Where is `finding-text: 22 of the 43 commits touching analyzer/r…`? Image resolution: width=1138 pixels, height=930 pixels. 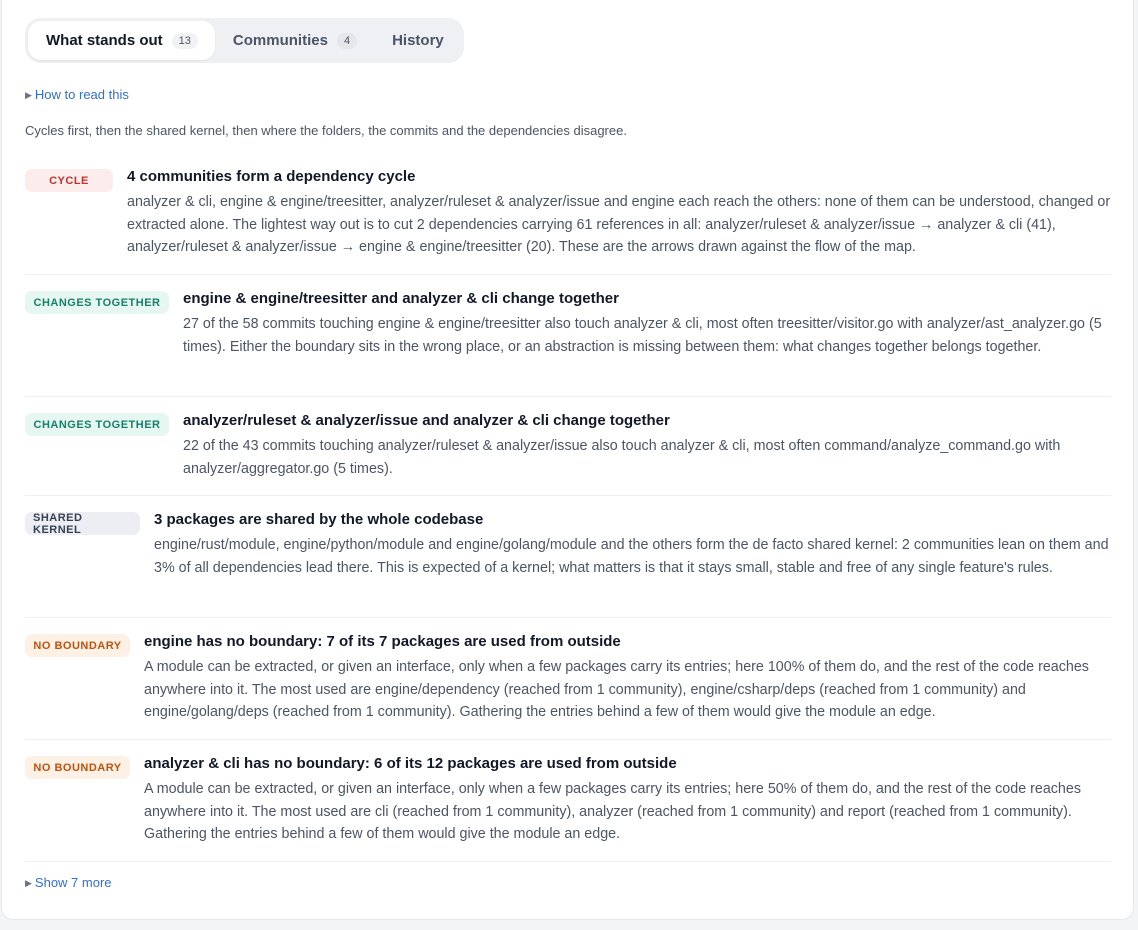
finding-text: 22 of the 43 commits touching analyzer/r… is located at coordinates (622, 457).